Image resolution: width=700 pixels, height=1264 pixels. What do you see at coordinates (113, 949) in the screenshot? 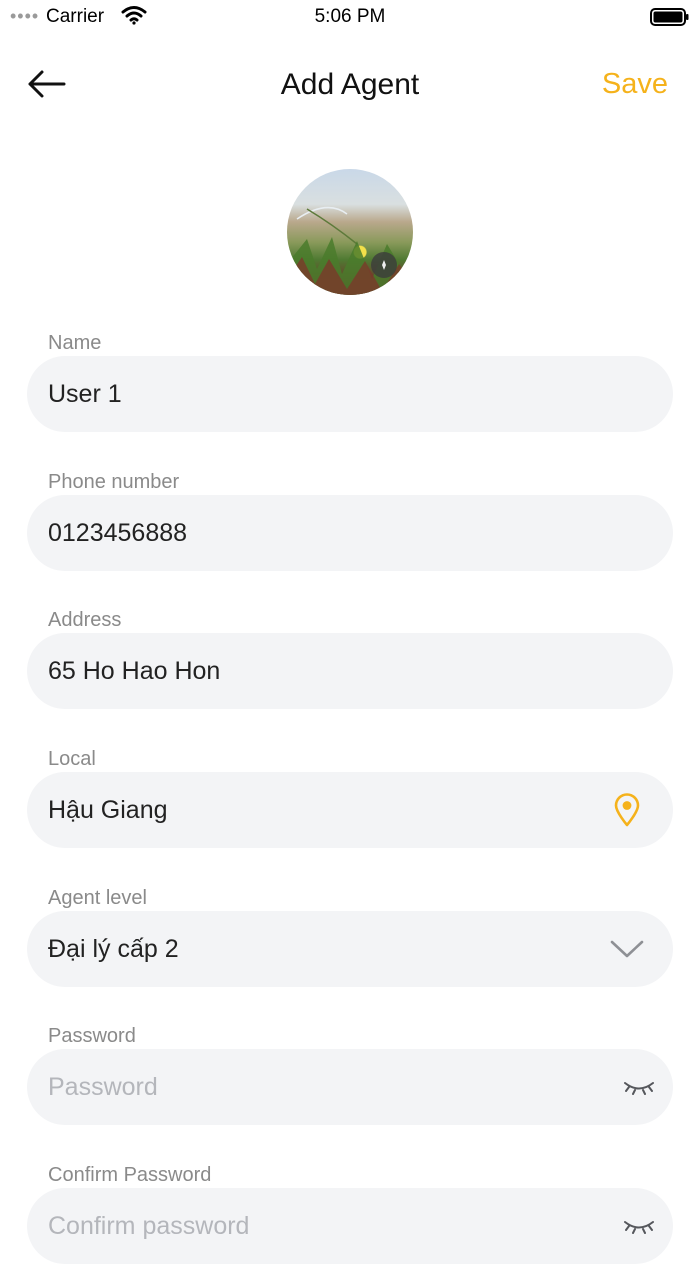
I see `agent-level-value: Đại lý cấp 2` at bounding box center [113, 949].